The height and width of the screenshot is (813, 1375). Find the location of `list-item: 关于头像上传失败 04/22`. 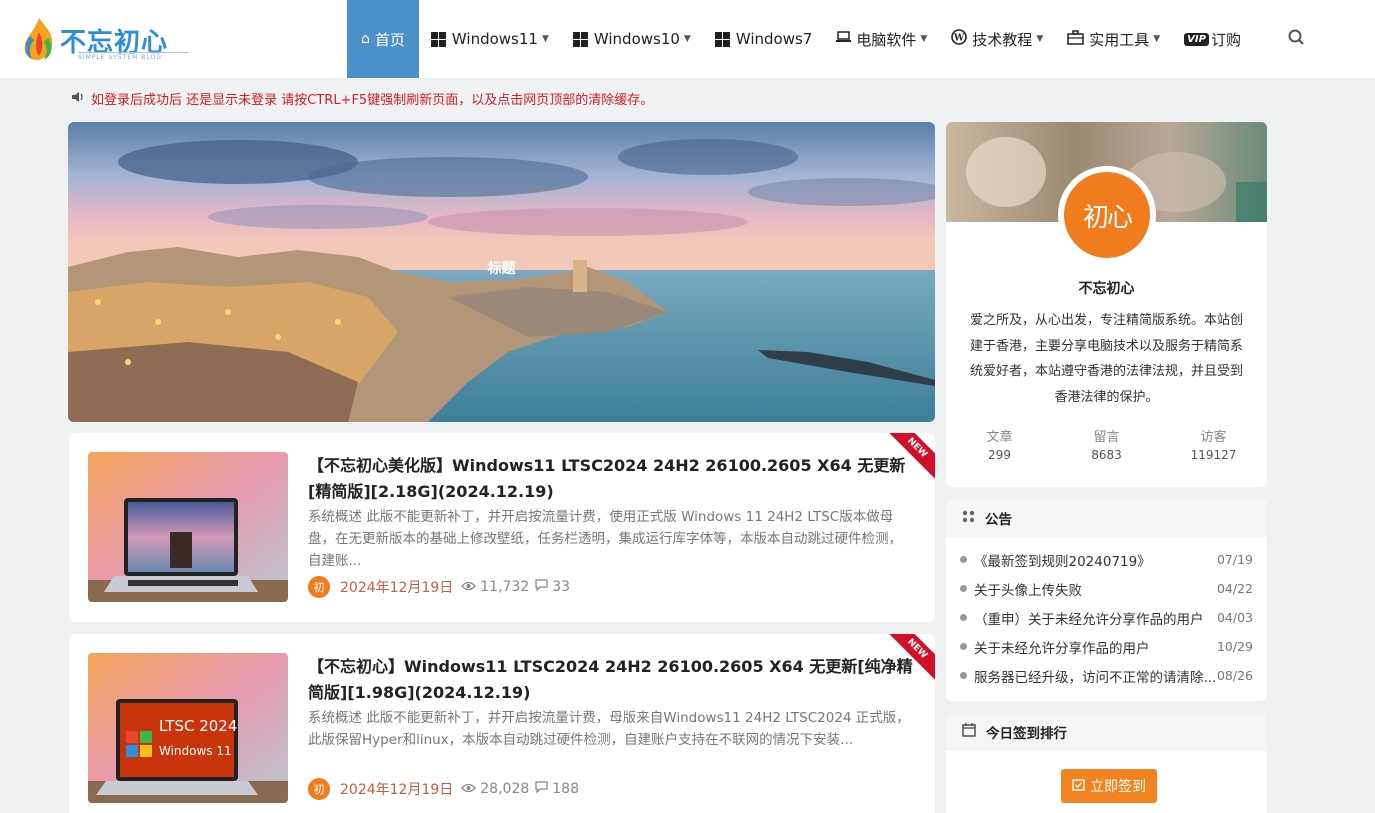

list-item: 关于头像上传失败 04/22 is located at coordinates (1106, 588).